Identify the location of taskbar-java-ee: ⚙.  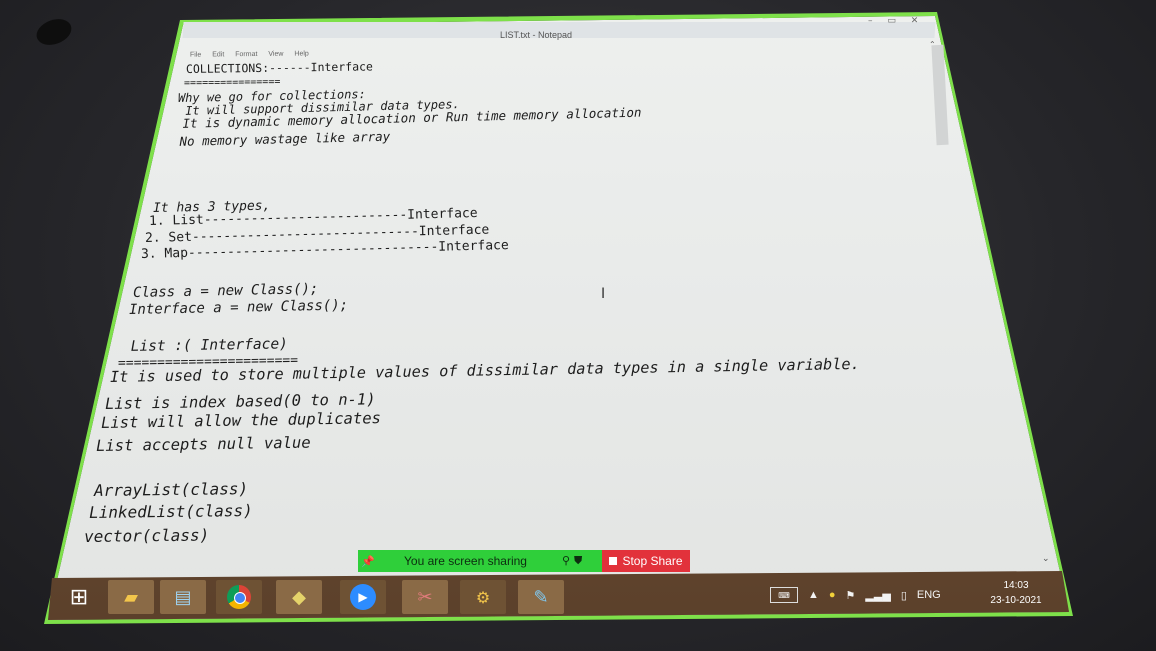
(483, 597).